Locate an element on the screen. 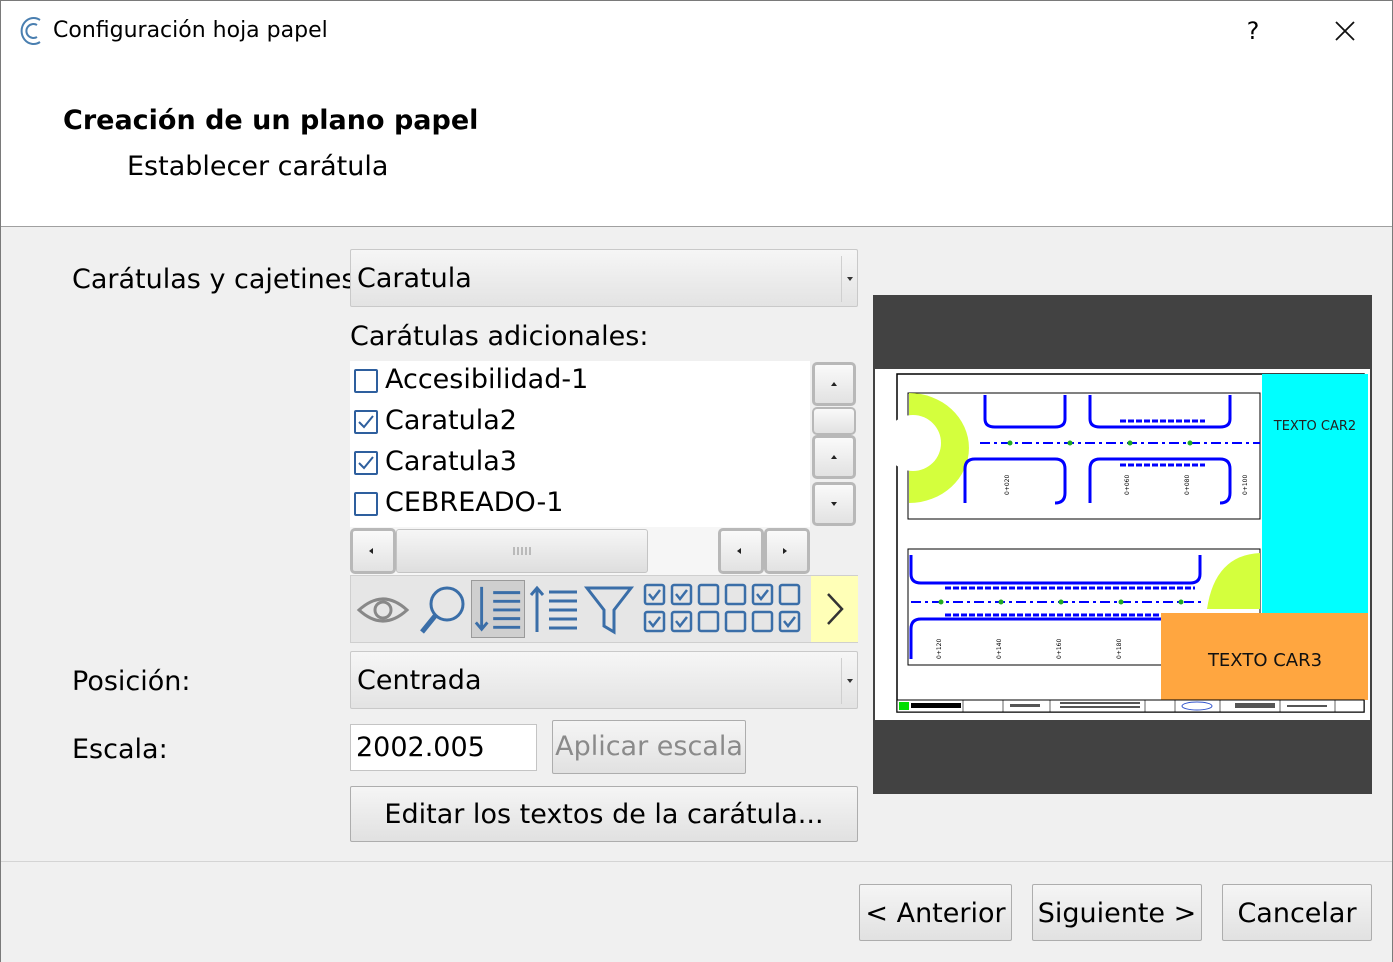 The width and height of the screenshot is (1393, 962). sort-descending-icon is located at coordinates (498, 609).